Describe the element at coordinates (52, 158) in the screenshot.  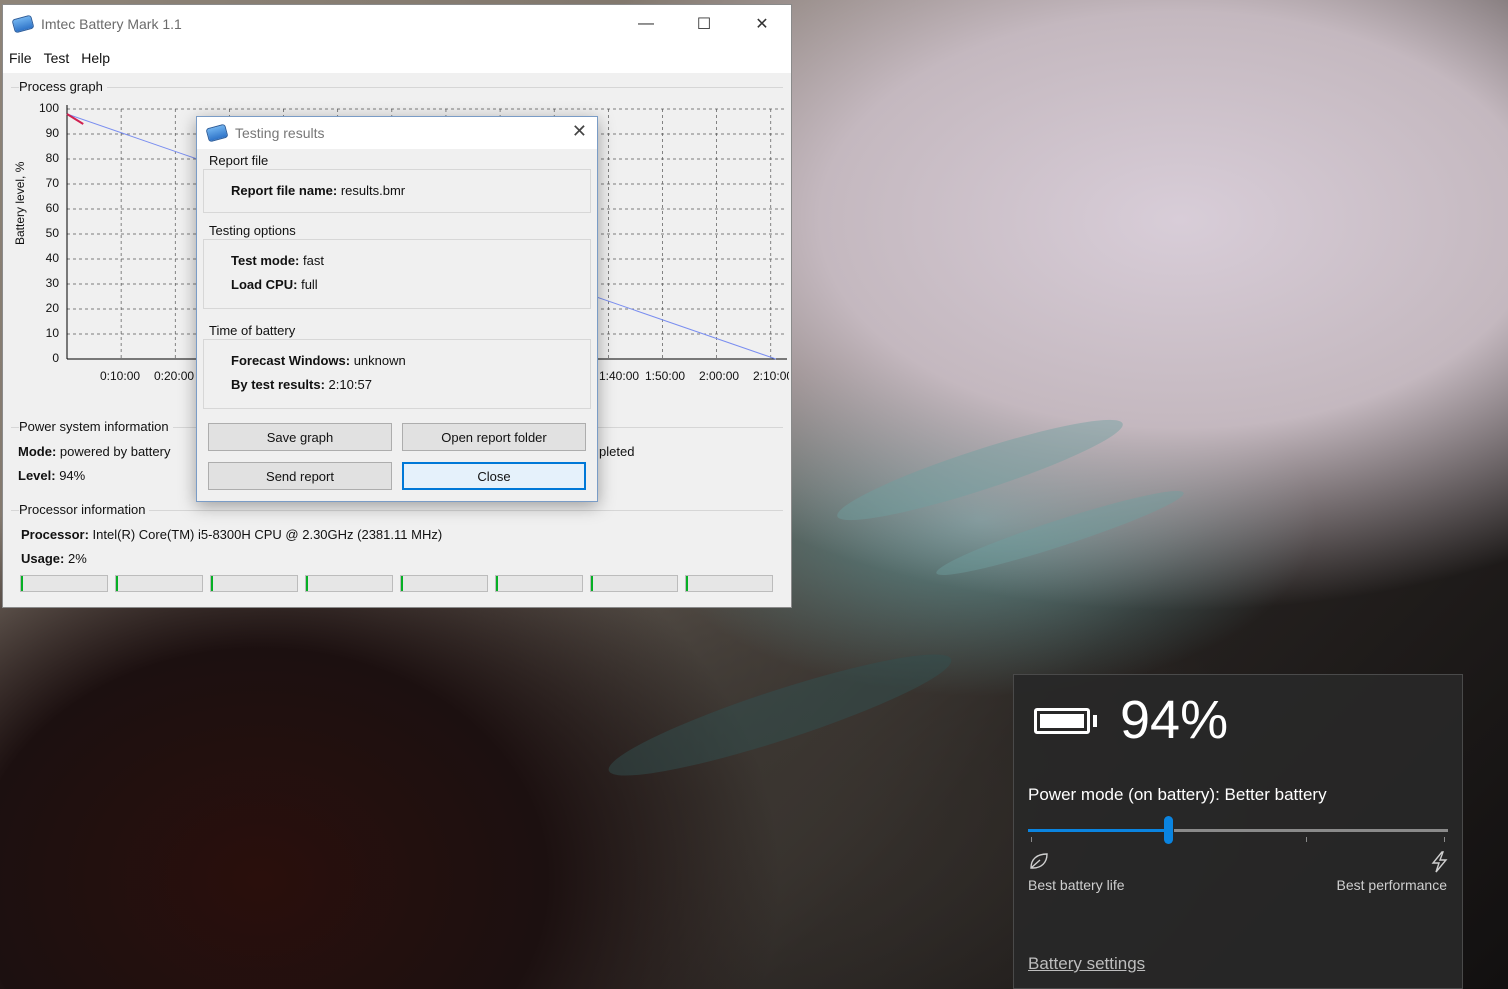
I see `y-tick-label: 80` at that location.